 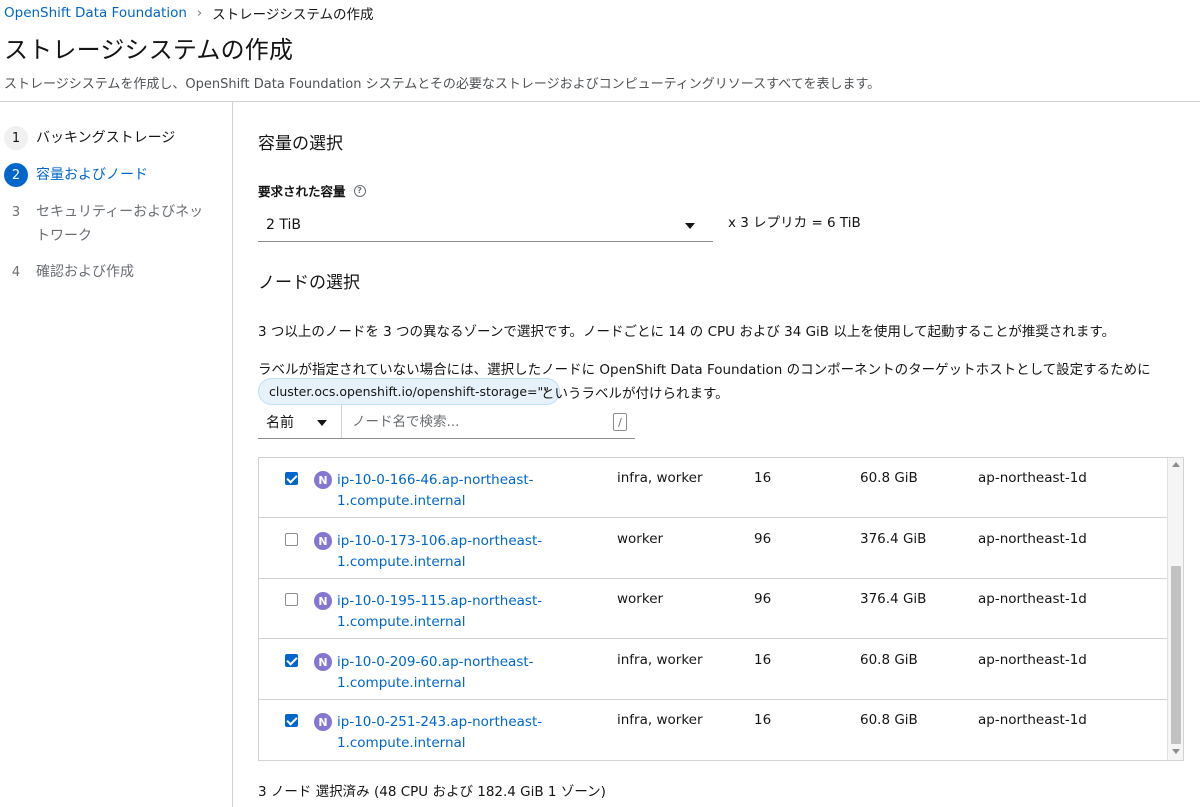 I want to click on scroll-up-icon, so click(x=1176, y=464).